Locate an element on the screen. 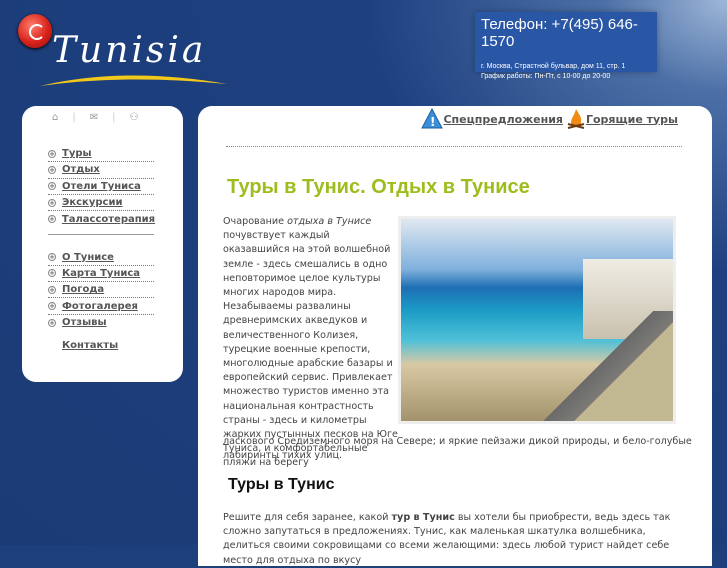 This screenshot has height=568, width=727. hot-tours-link: Горящие туры is located at coordinates (632, 119).